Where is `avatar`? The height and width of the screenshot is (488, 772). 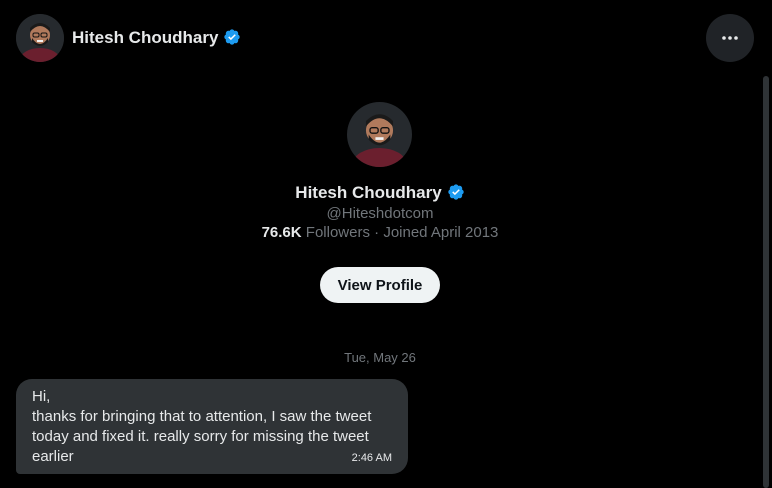 avatar is located at coordinates (40, 38).